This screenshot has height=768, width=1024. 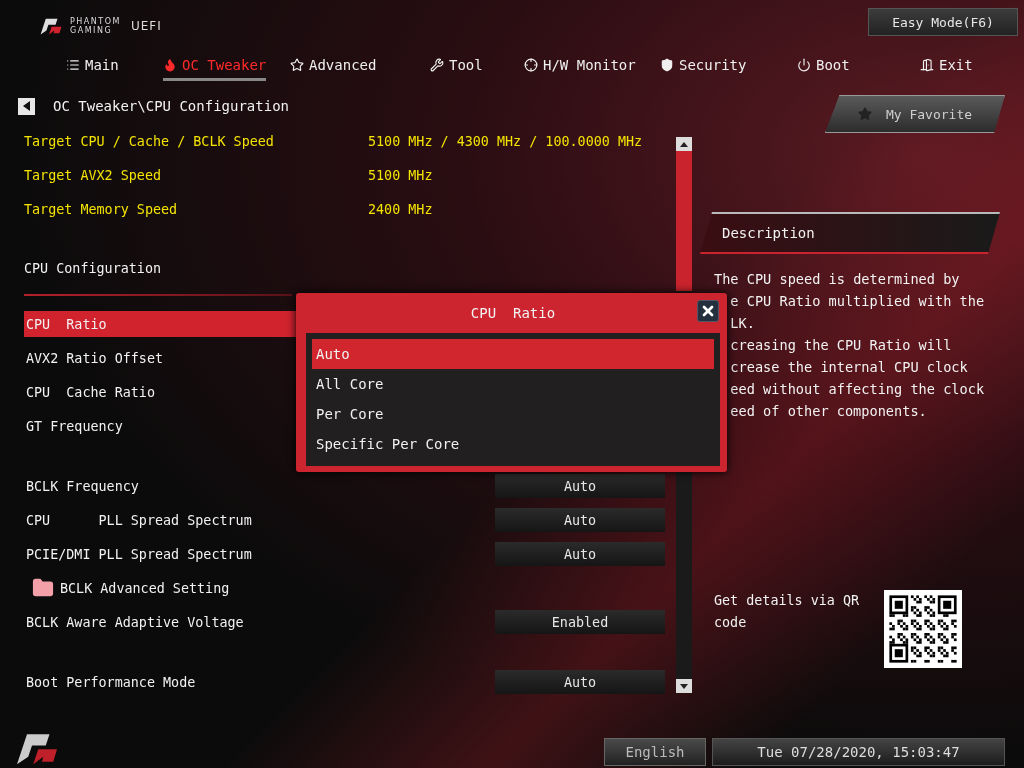 What do you see at coordinates (347, 588) in the screenshot?
I see `submenu-item: BCLK Advanced Setting` at bounding box center [347, 588].